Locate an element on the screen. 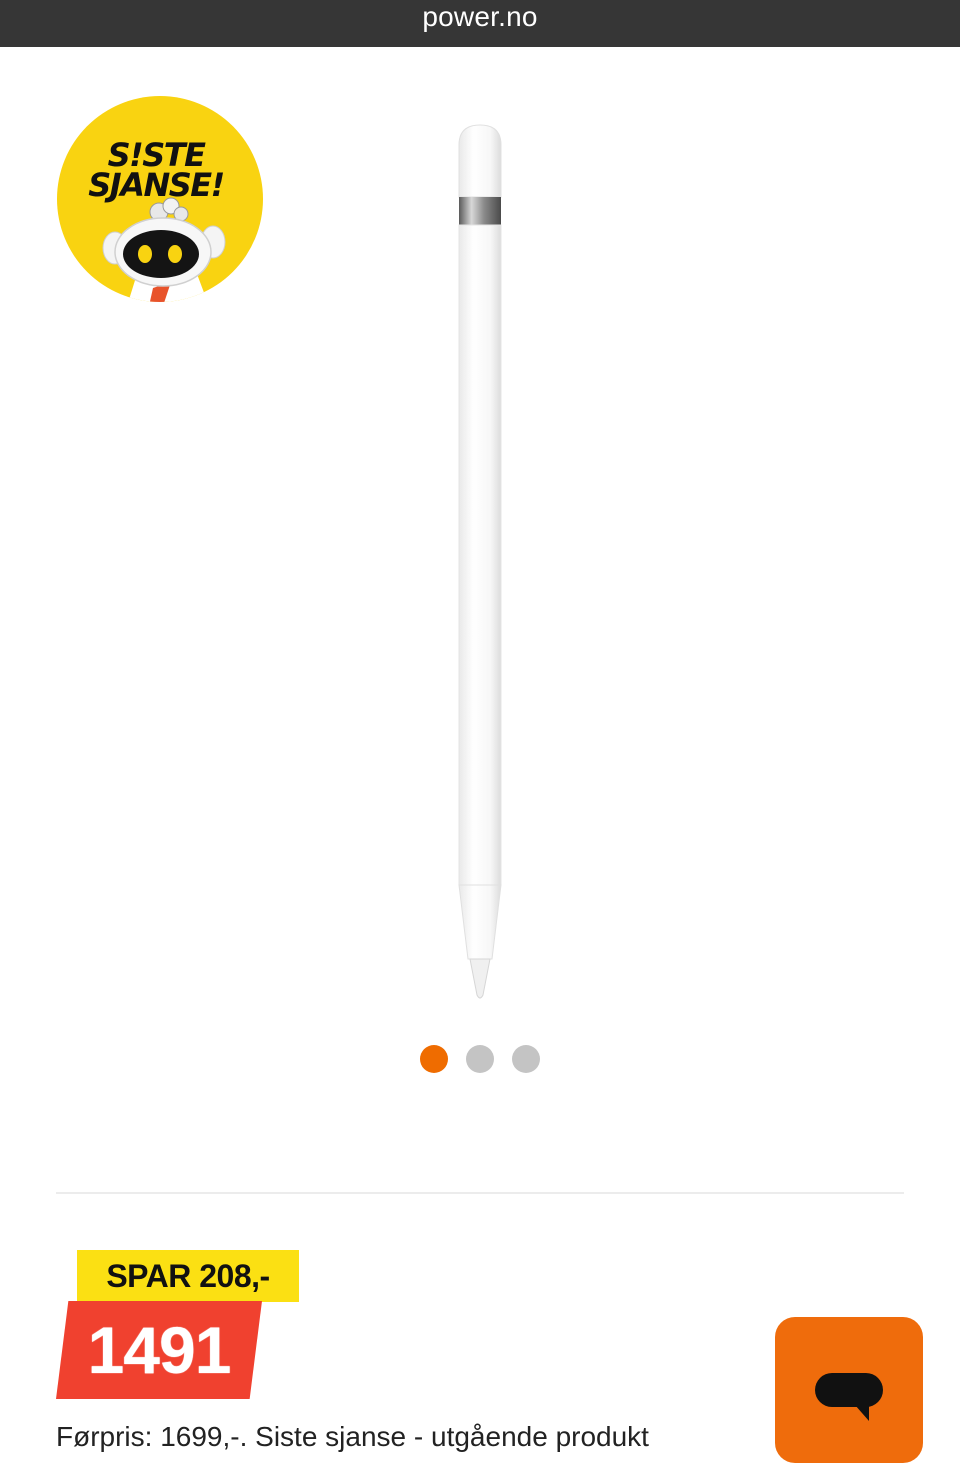 Image resolution: width=960 pixels, height=1476 pixels. robot-mascot-icon is located at coordinates (164, 249).